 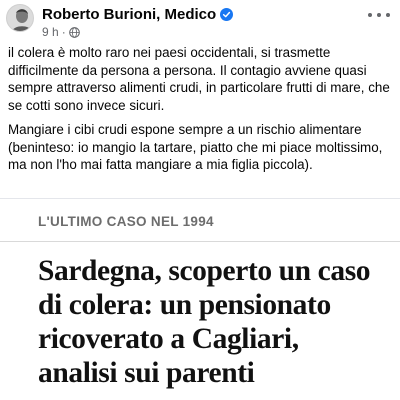 What do you see at coordinates (227, 14) in the screenshot?
I see `verified-badge-icon` at bounding box center [227, 14].